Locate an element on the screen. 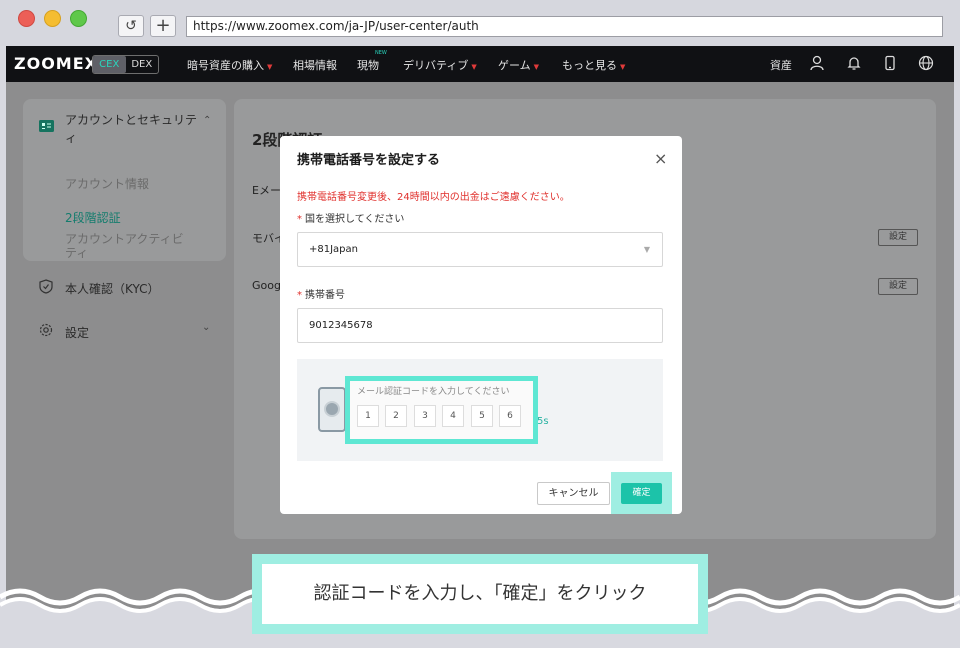 This screenshot has width=960, height=648. window-close-button is located at coordinates (26, 18).